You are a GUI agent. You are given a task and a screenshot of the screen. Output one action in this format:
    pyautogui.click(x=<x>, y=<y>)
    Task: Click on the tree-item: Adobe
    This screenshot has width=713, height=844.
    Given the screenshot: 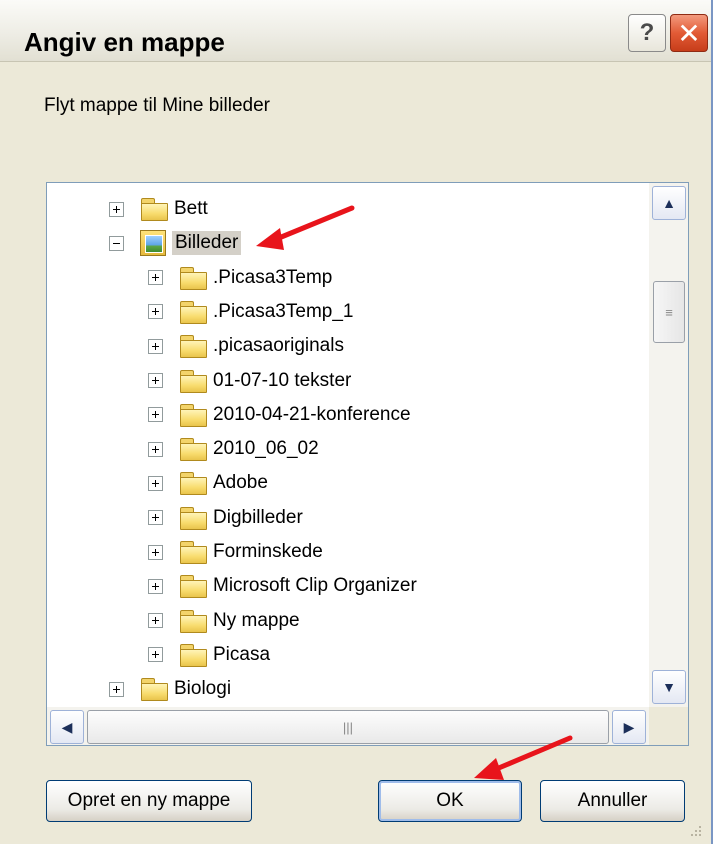 What is the action you would take?
    pyautogui.click(x=208, y=483)
    